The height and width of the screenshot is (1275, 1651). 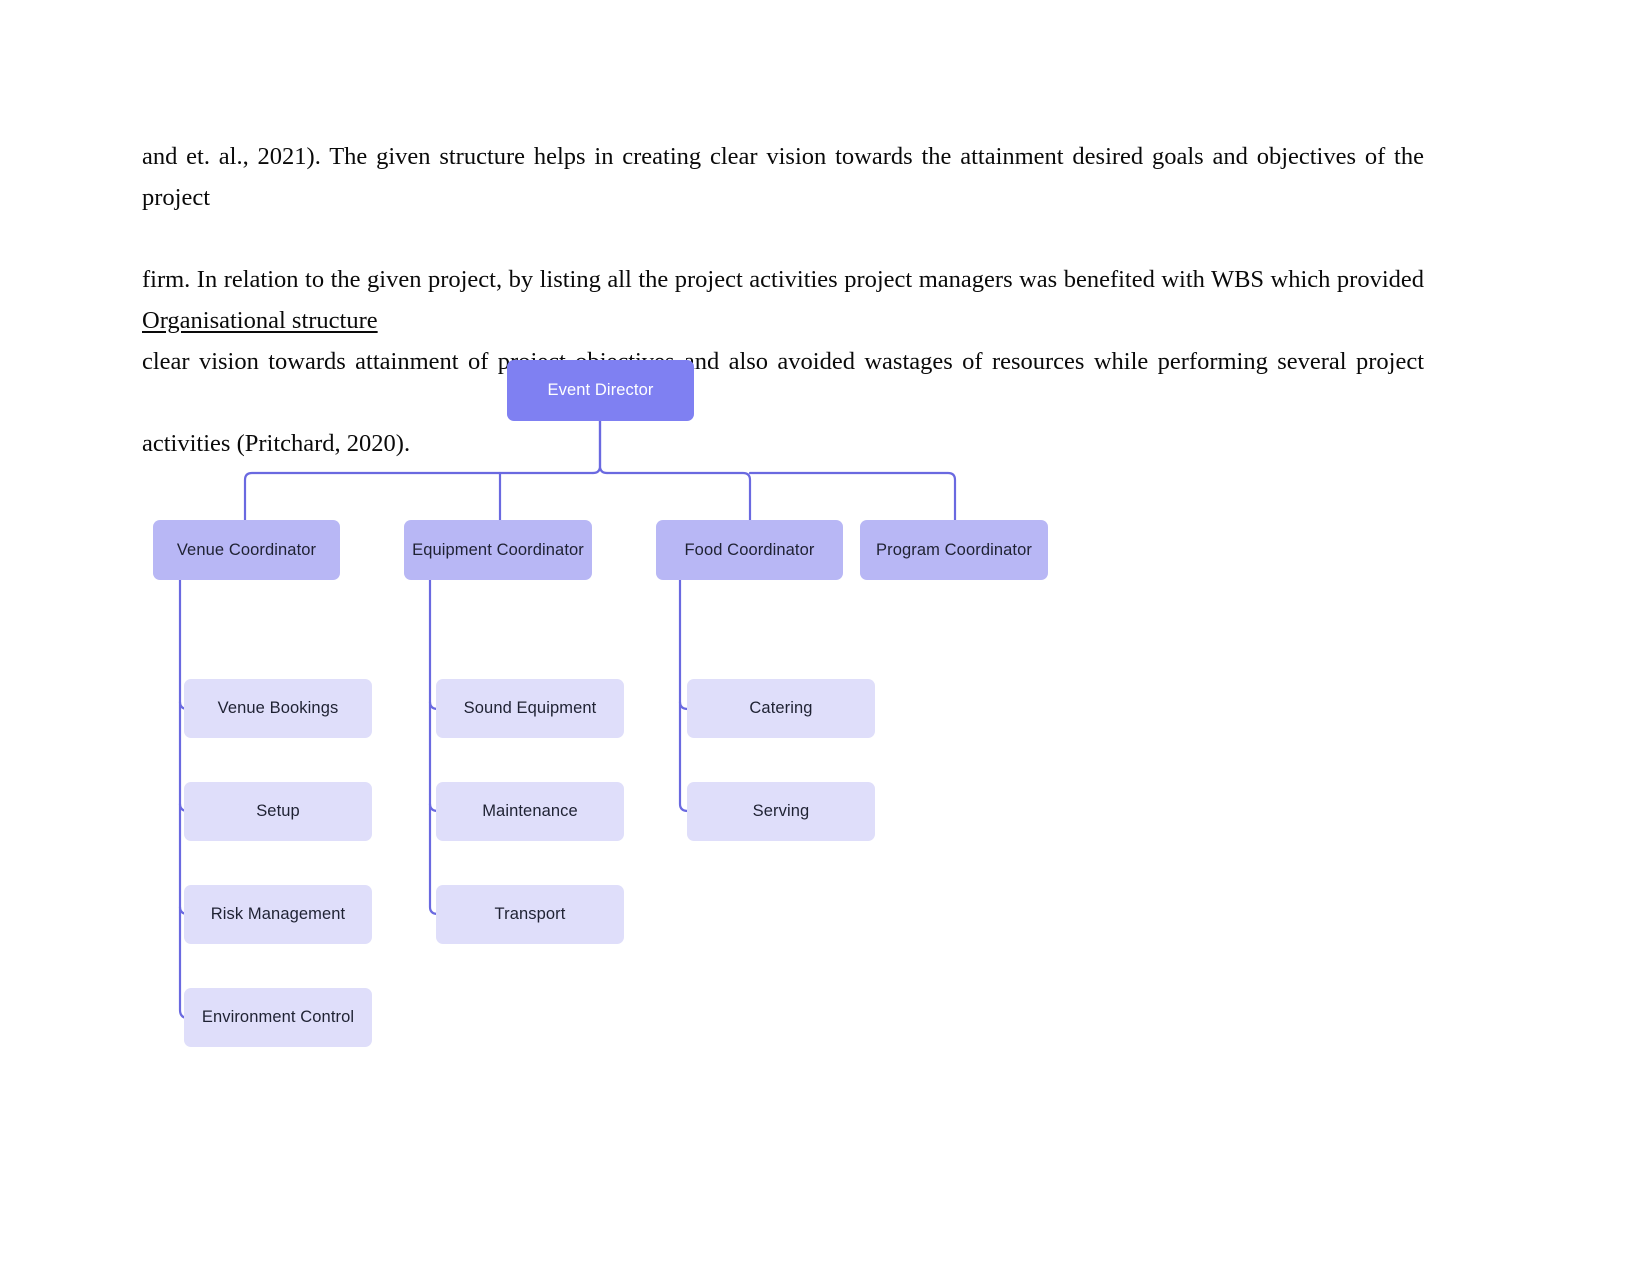 What do you see at coordinates (419, 496) in the screenshot?
I see `connector-branch-venue` at bounding box center [419, 496].